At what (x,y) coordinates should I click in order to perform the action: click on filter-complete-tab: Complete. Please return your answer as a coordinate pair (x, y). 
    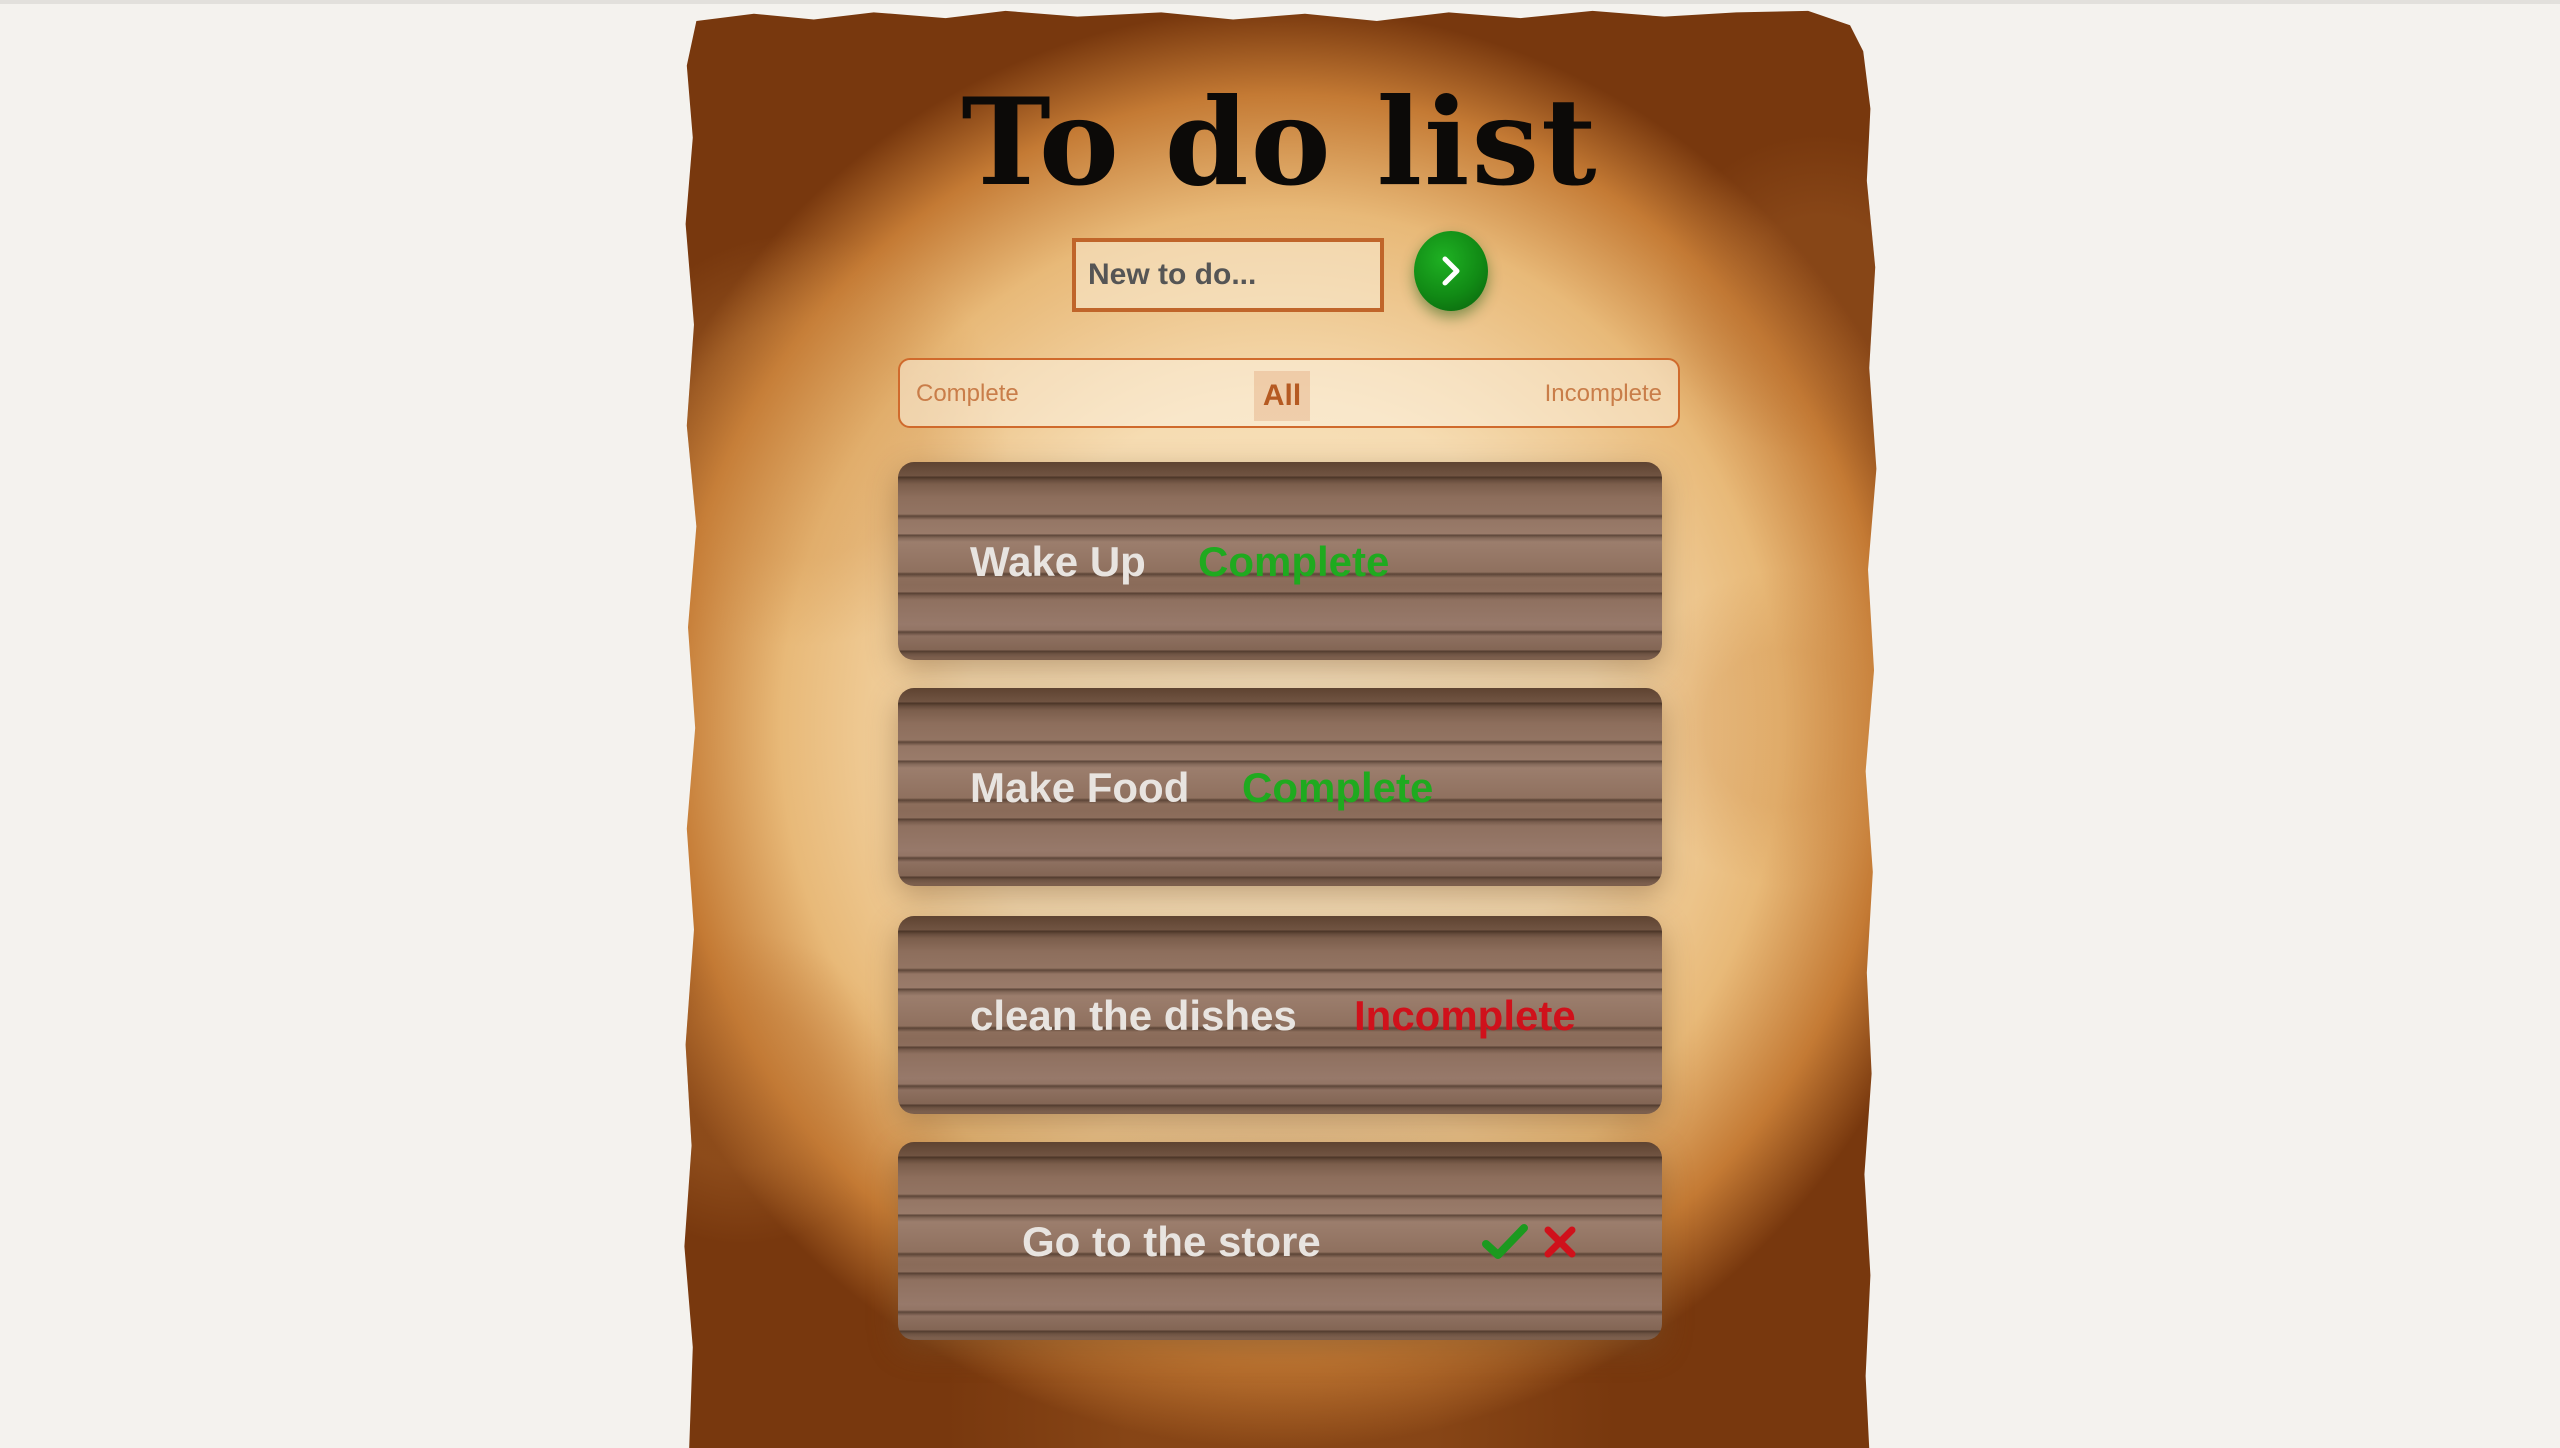
    Looking at the image, I should click on (967, 394).